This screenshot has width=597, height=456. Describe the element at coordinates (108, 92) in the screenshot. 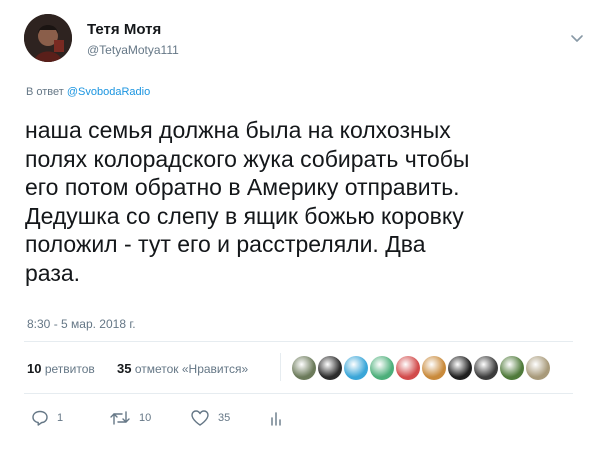

I see `reply-mention-link: @SvobodaRadio` at that location.